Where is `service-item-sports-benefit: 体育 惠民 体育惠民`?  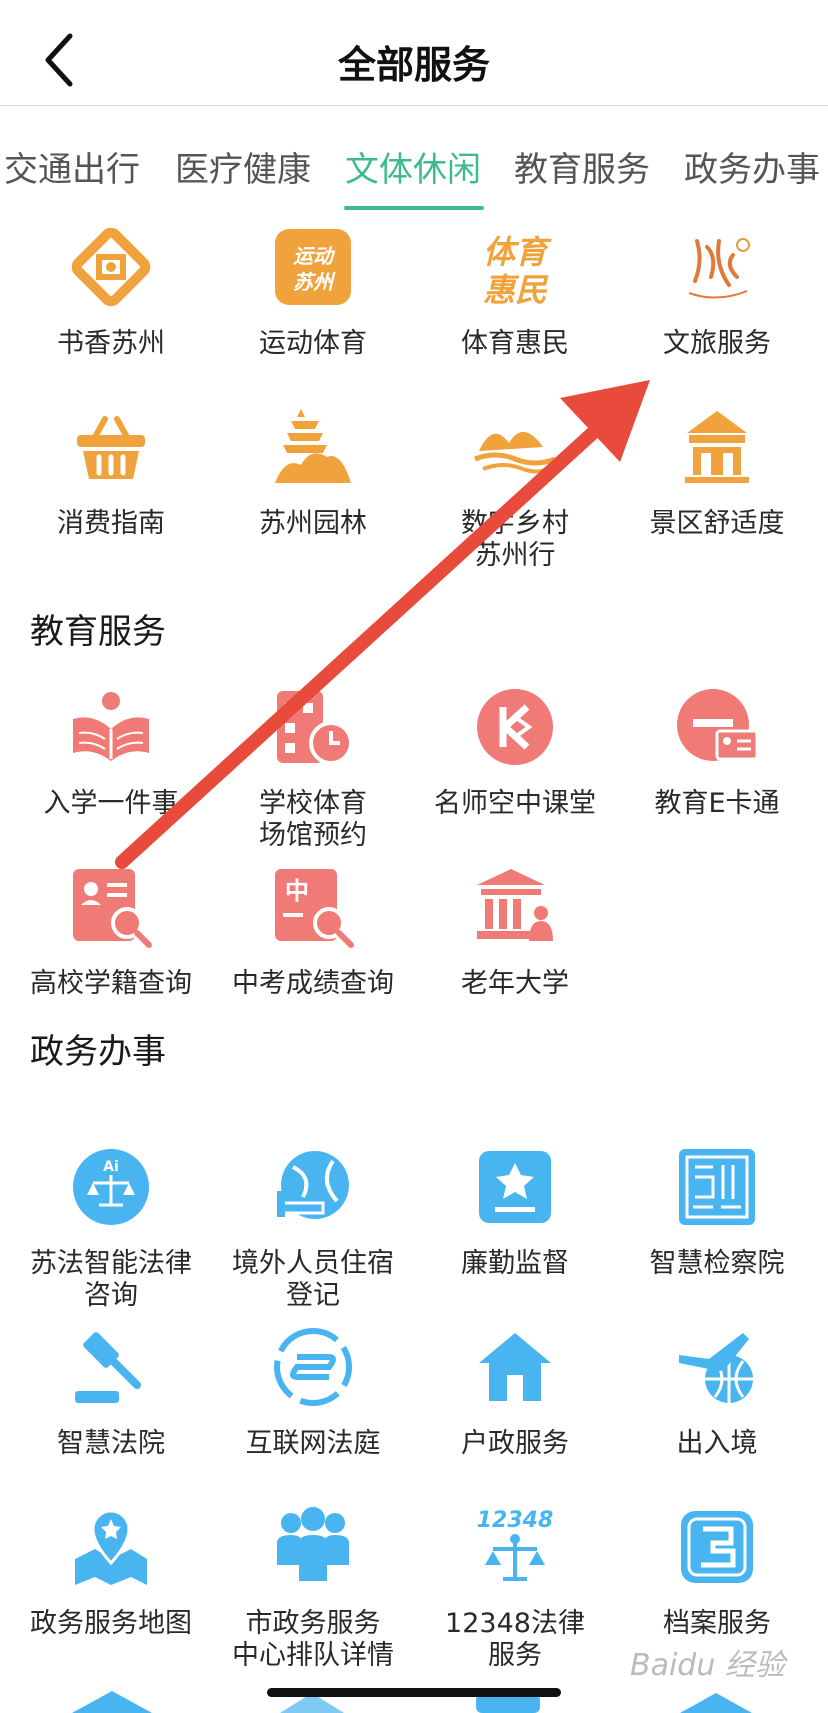
service-item-sports-benefit: 体育 惠民 体育惠民 is located at coordinates (515, 292).